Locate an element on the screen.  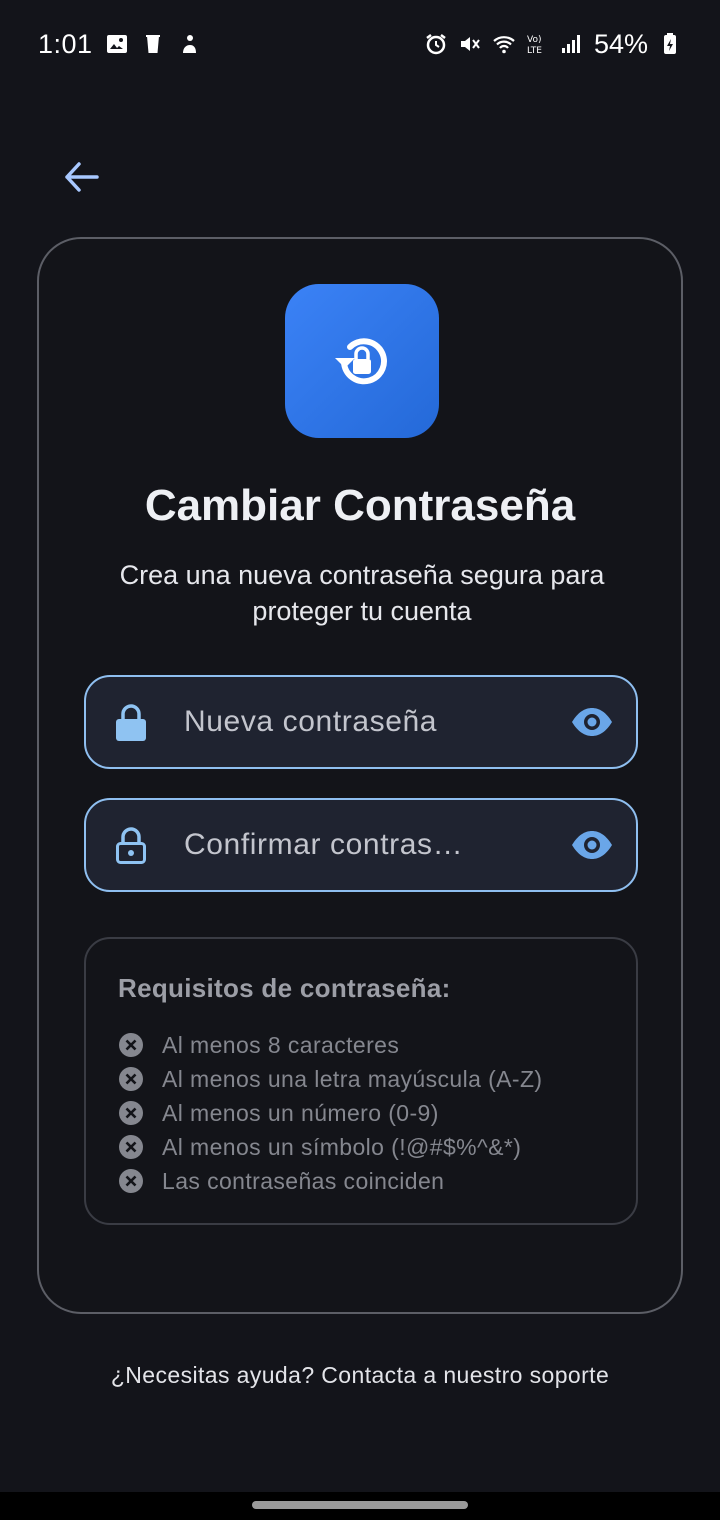
requirement-label: Las contraseñas coinciden is located at coordinates (303, 1180).